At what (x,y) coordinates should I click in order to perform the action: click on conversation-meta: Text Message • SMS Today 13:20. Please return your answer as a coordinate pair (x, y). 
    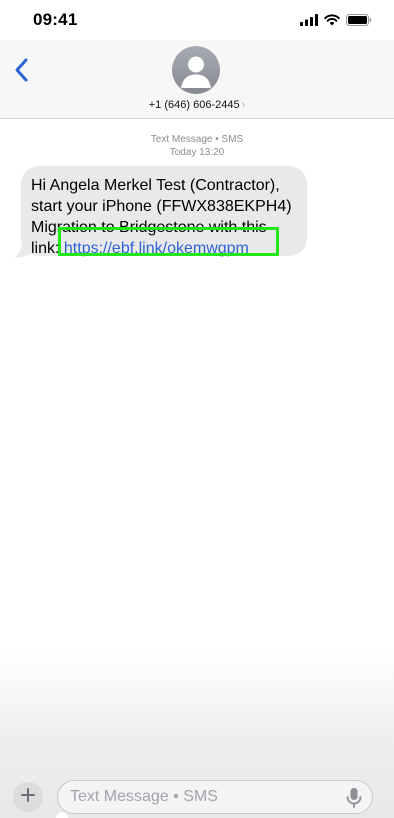
    Looking at the image, I should click on (197, 146).